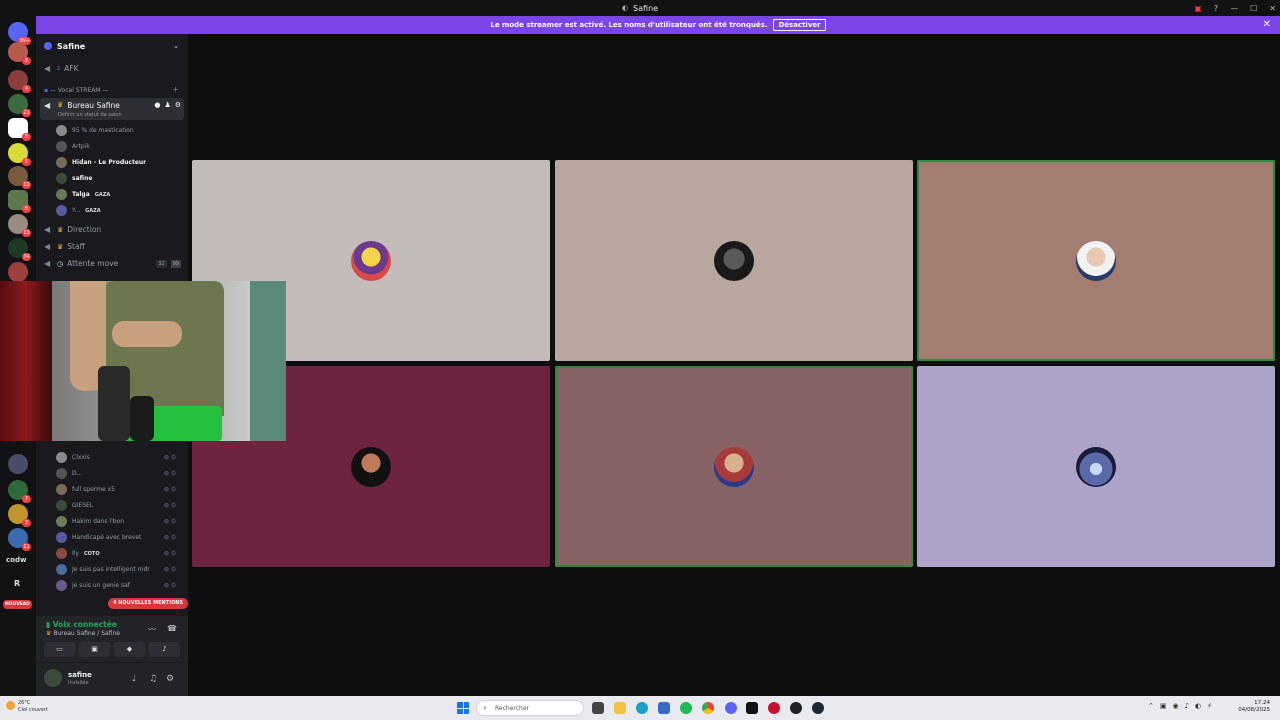 The height and width of the screenshot is (720, 1280). I want to click on discord-icon, so click(731, 708).